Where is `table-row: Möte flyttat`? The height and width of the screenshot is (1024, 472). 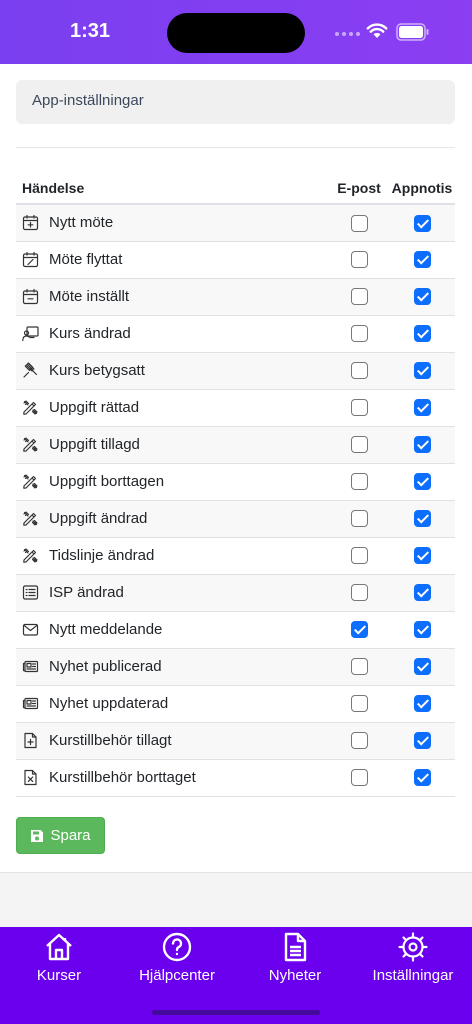 table-row: Möte flyttat is located at coordinates (235, 260).